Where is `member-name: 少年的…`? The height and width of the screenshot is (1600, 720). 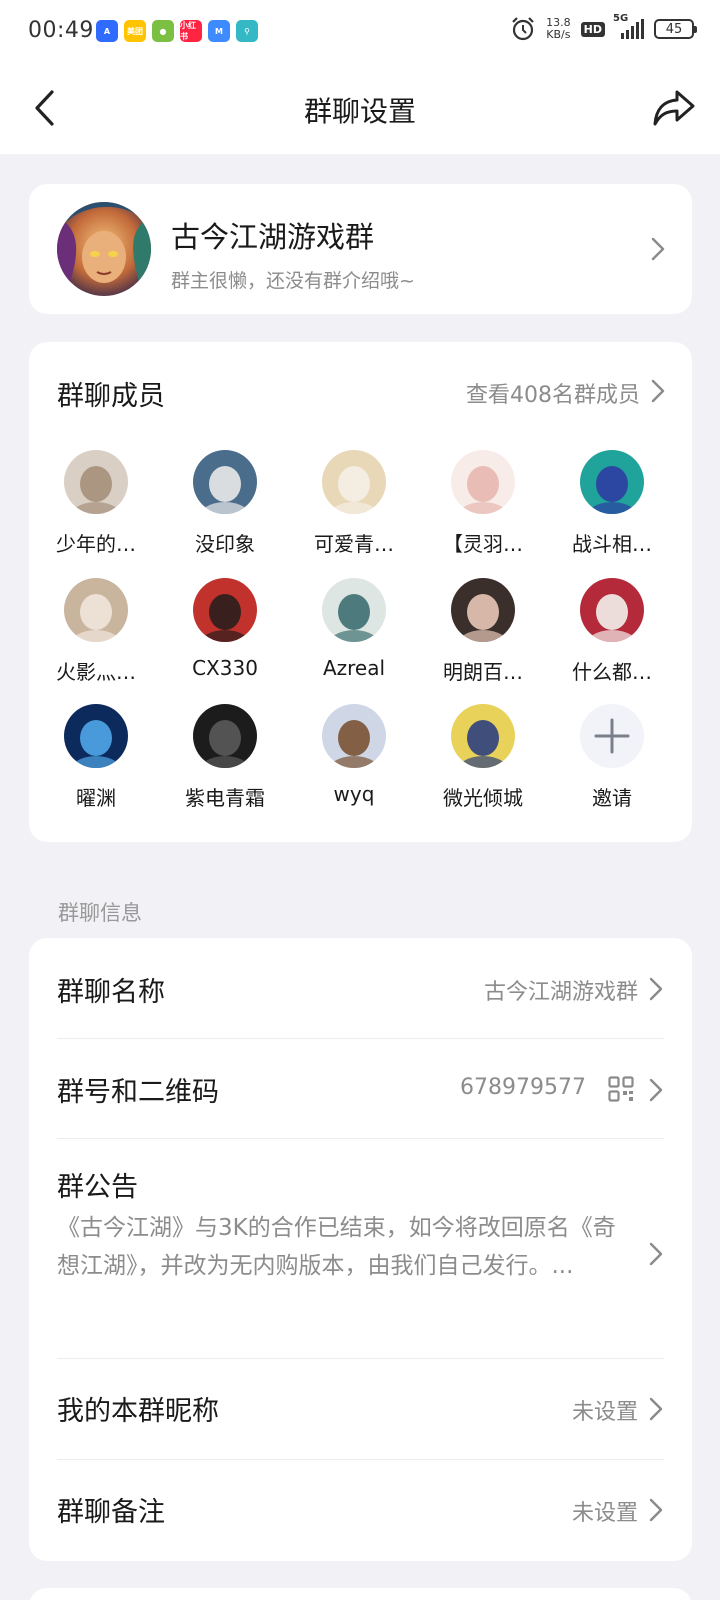 member-name: 少年的… is located at coordinates (96, 544).